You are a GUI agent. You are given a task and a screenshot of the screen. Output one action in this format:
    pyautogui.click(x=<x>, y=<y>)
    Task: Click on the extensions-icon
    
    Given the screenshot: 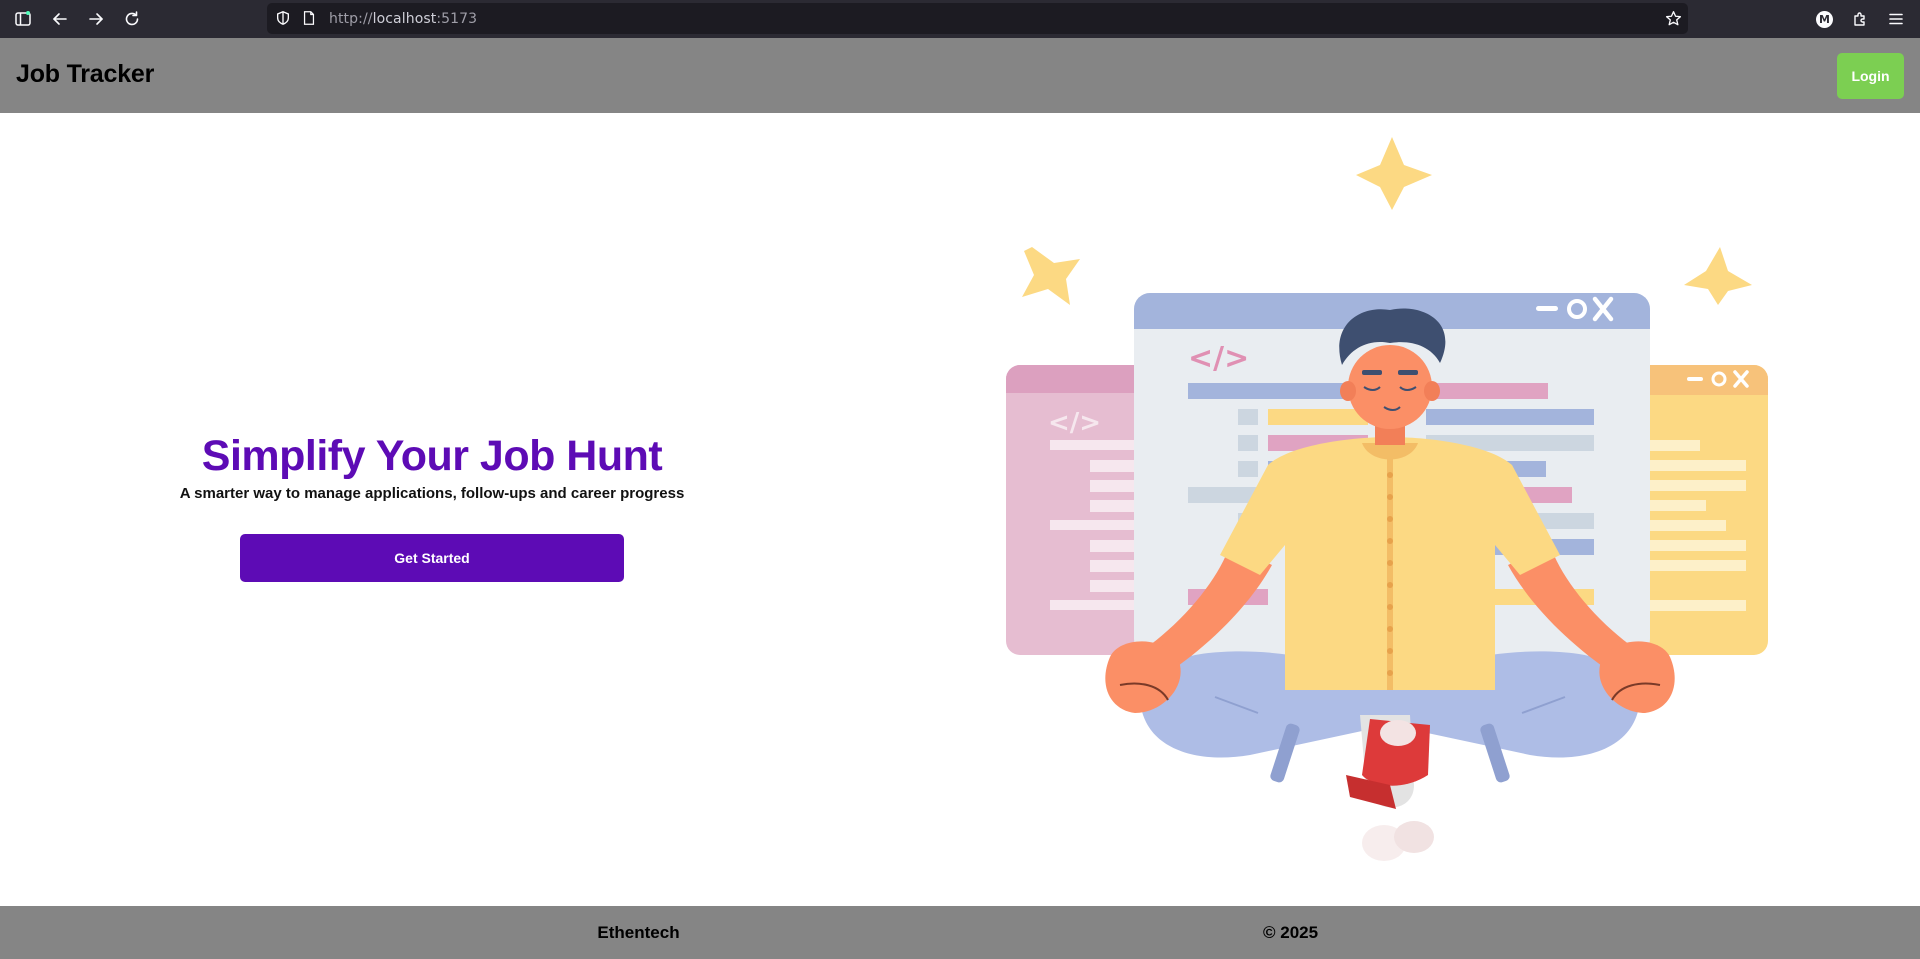 What is the action you would take?
    pyautogui.click(x=1860, y=19)
    